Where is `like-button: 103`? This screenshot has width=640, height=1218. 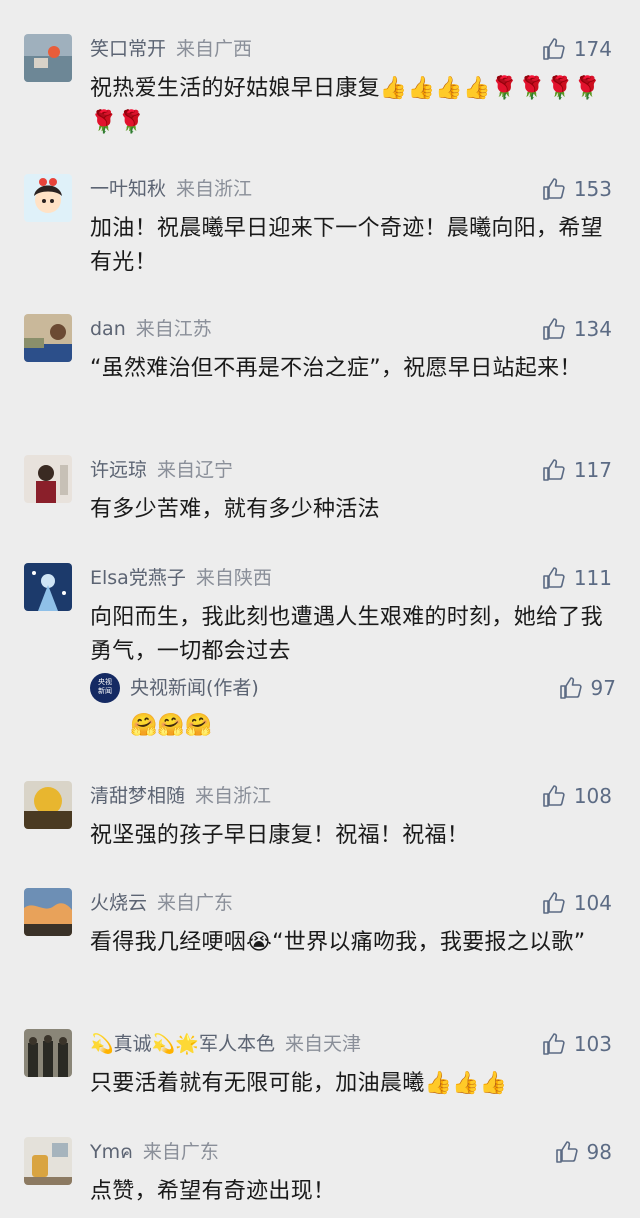
like-button: 103 is located at coordinates (577, 1044).